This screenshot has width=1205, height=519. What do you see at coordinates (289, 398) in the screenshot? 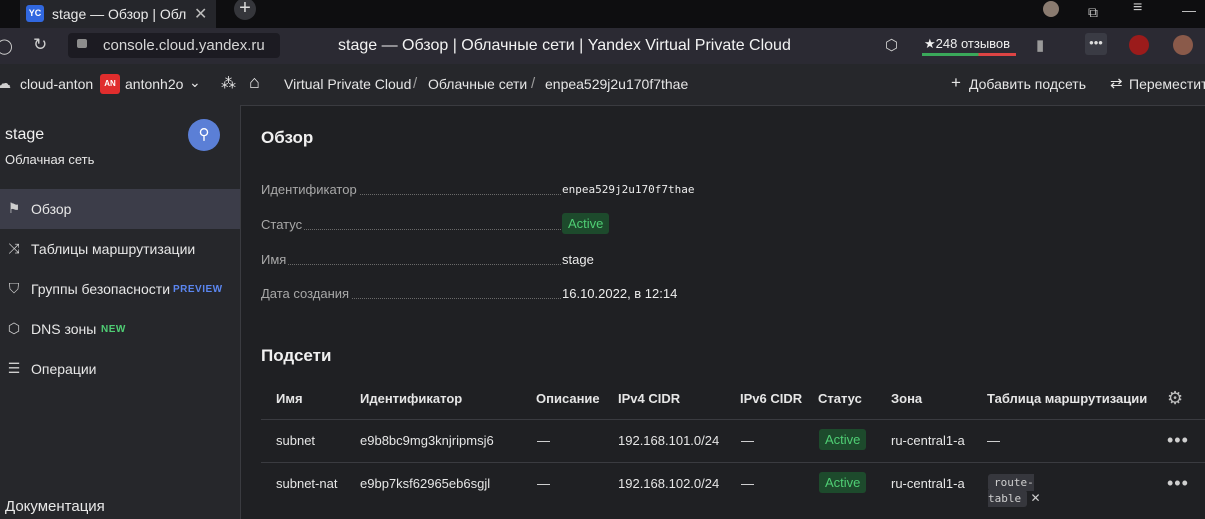
I see `column-header: Имя` at bounding box center [289, 398].